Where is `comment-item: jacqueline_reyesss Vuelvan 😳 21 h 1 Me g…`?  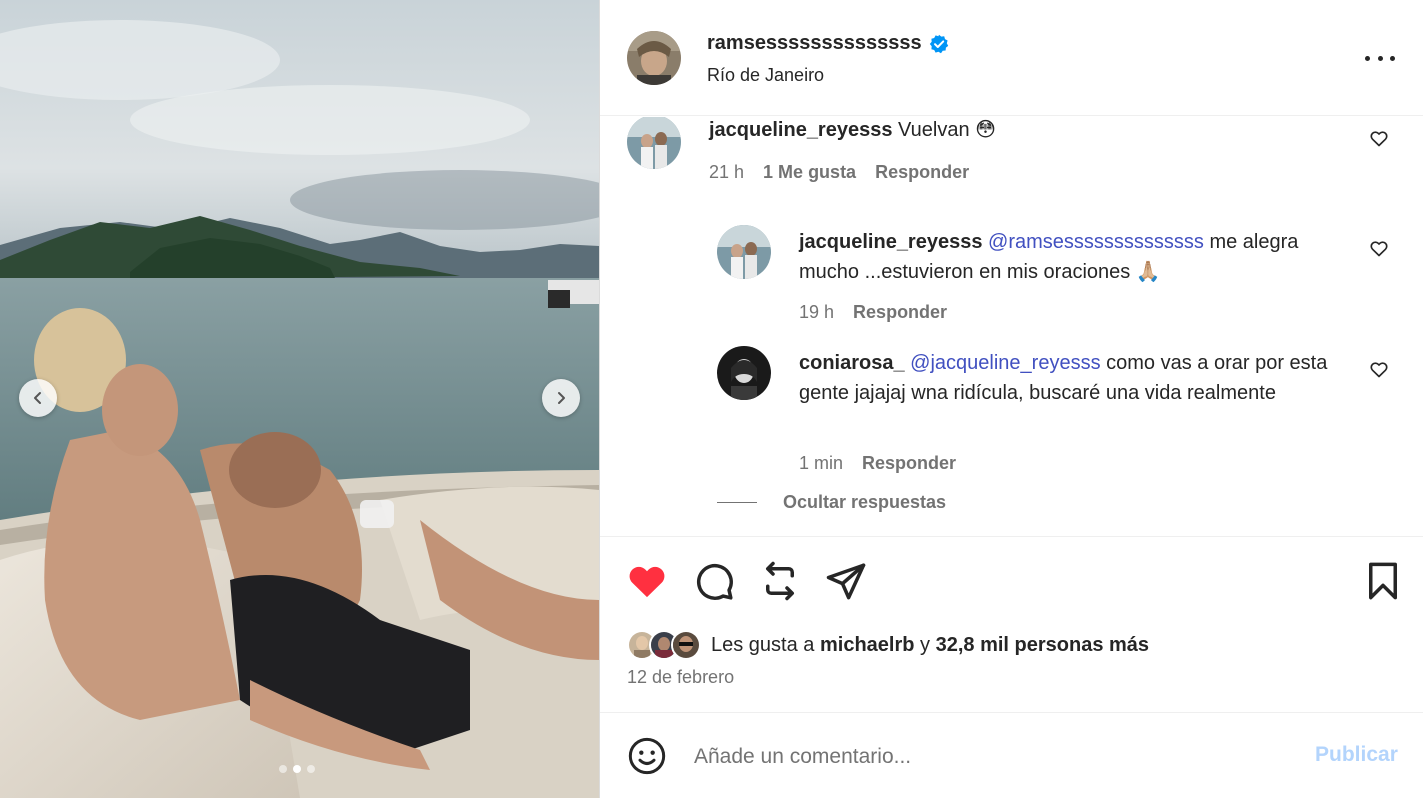 comment-item: jacqueline_reyesss Vuelvan 😳 21 h 1 Me g… is located at coordinates (1017, 166).